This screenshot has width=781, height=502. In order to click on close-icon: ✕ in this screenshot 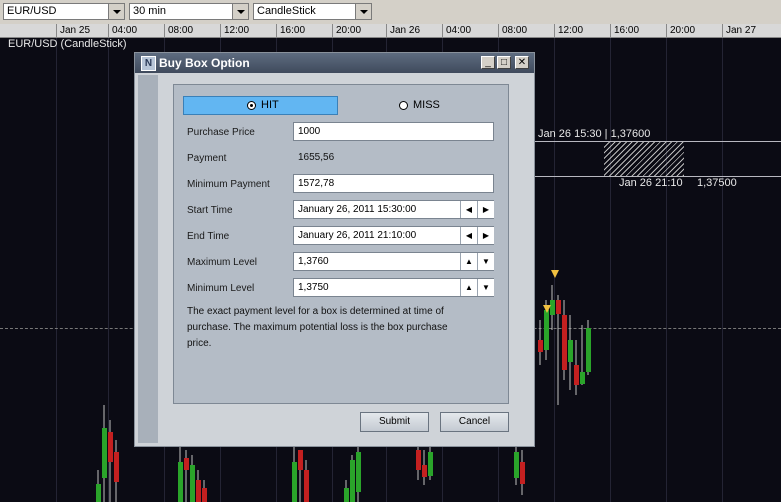, I will do `click(522, 62)`.